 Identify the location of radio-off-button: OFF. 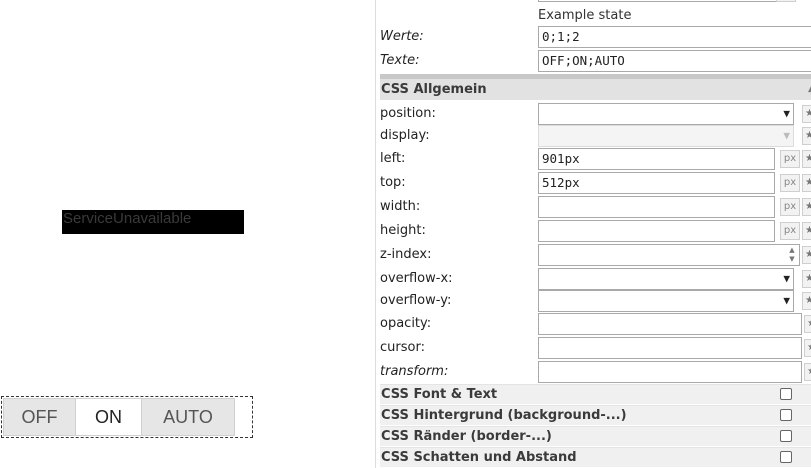
(39, 417).